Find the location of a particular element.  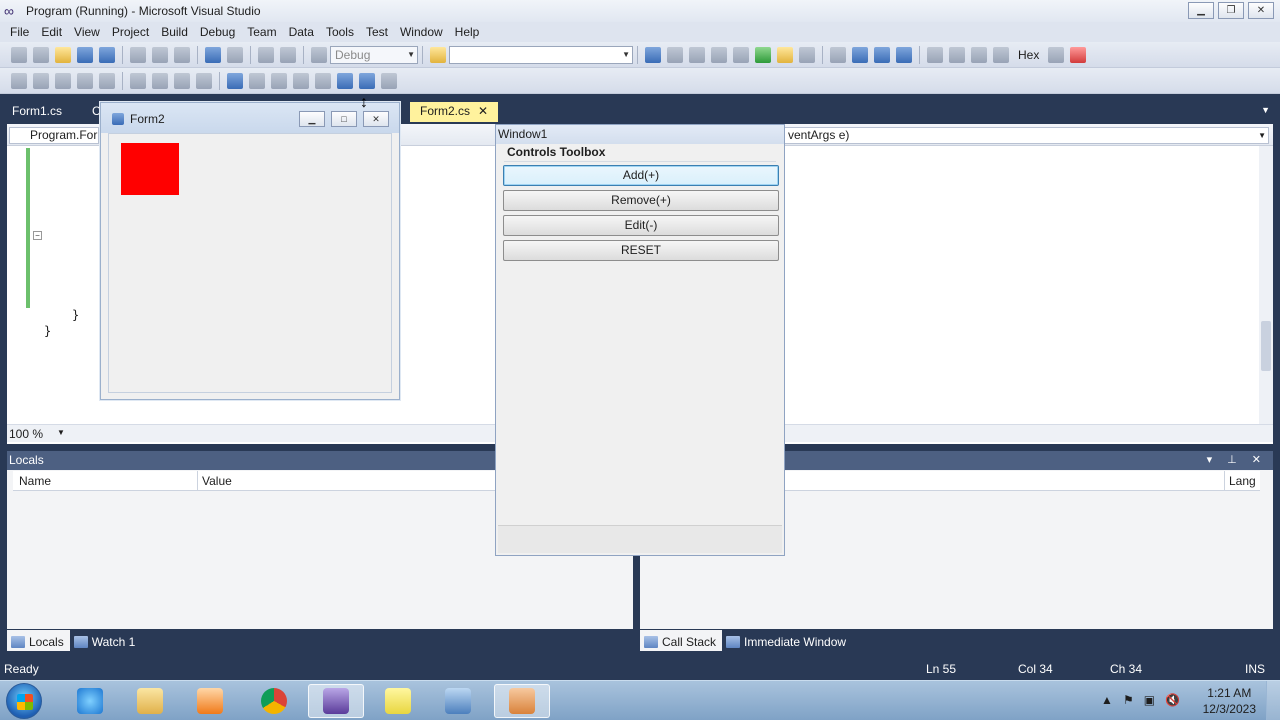

close-tab-icon: ✕ is located at coordinates (483, 111).